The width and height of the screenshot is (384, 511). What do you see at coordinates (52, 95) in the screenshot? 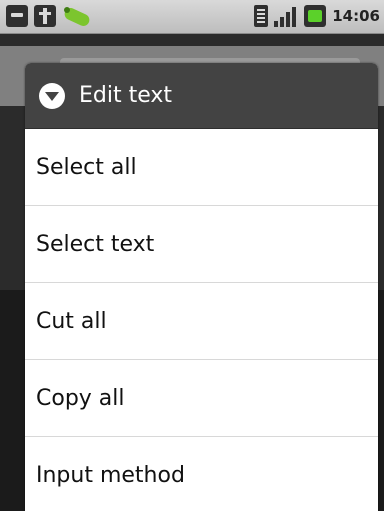
I see `dropdown-circle-icon` at bounding box center [52, 95].